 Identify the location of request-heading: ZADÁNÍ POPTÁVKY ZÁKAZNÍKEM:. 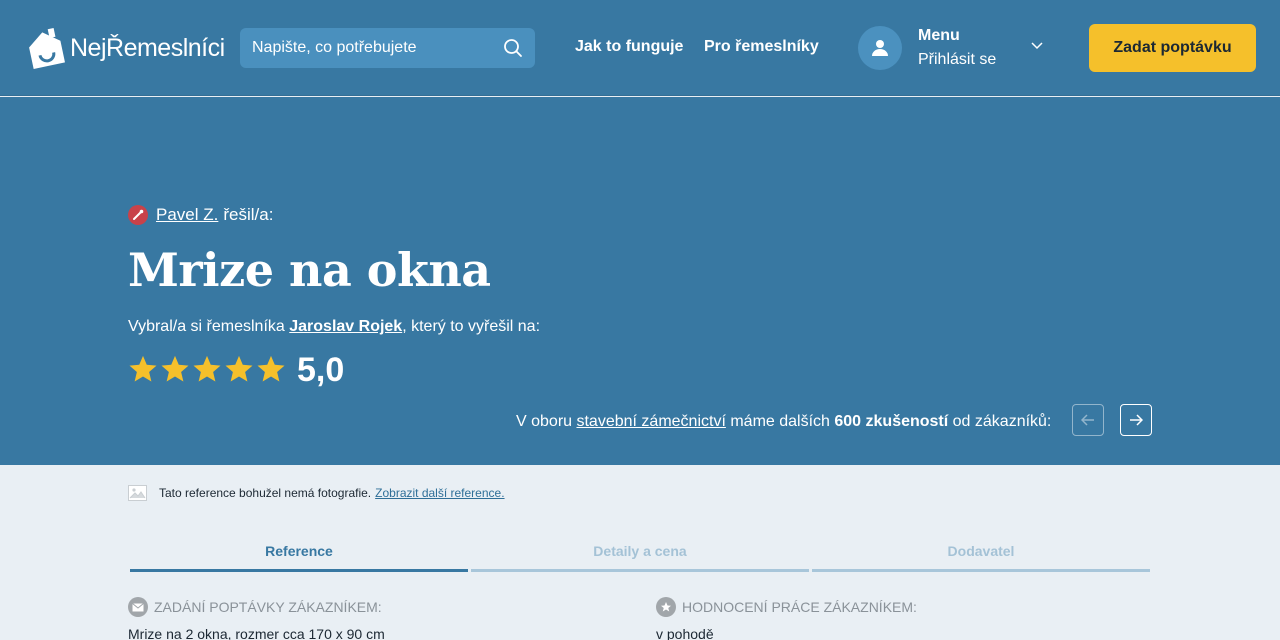
(255, 607).